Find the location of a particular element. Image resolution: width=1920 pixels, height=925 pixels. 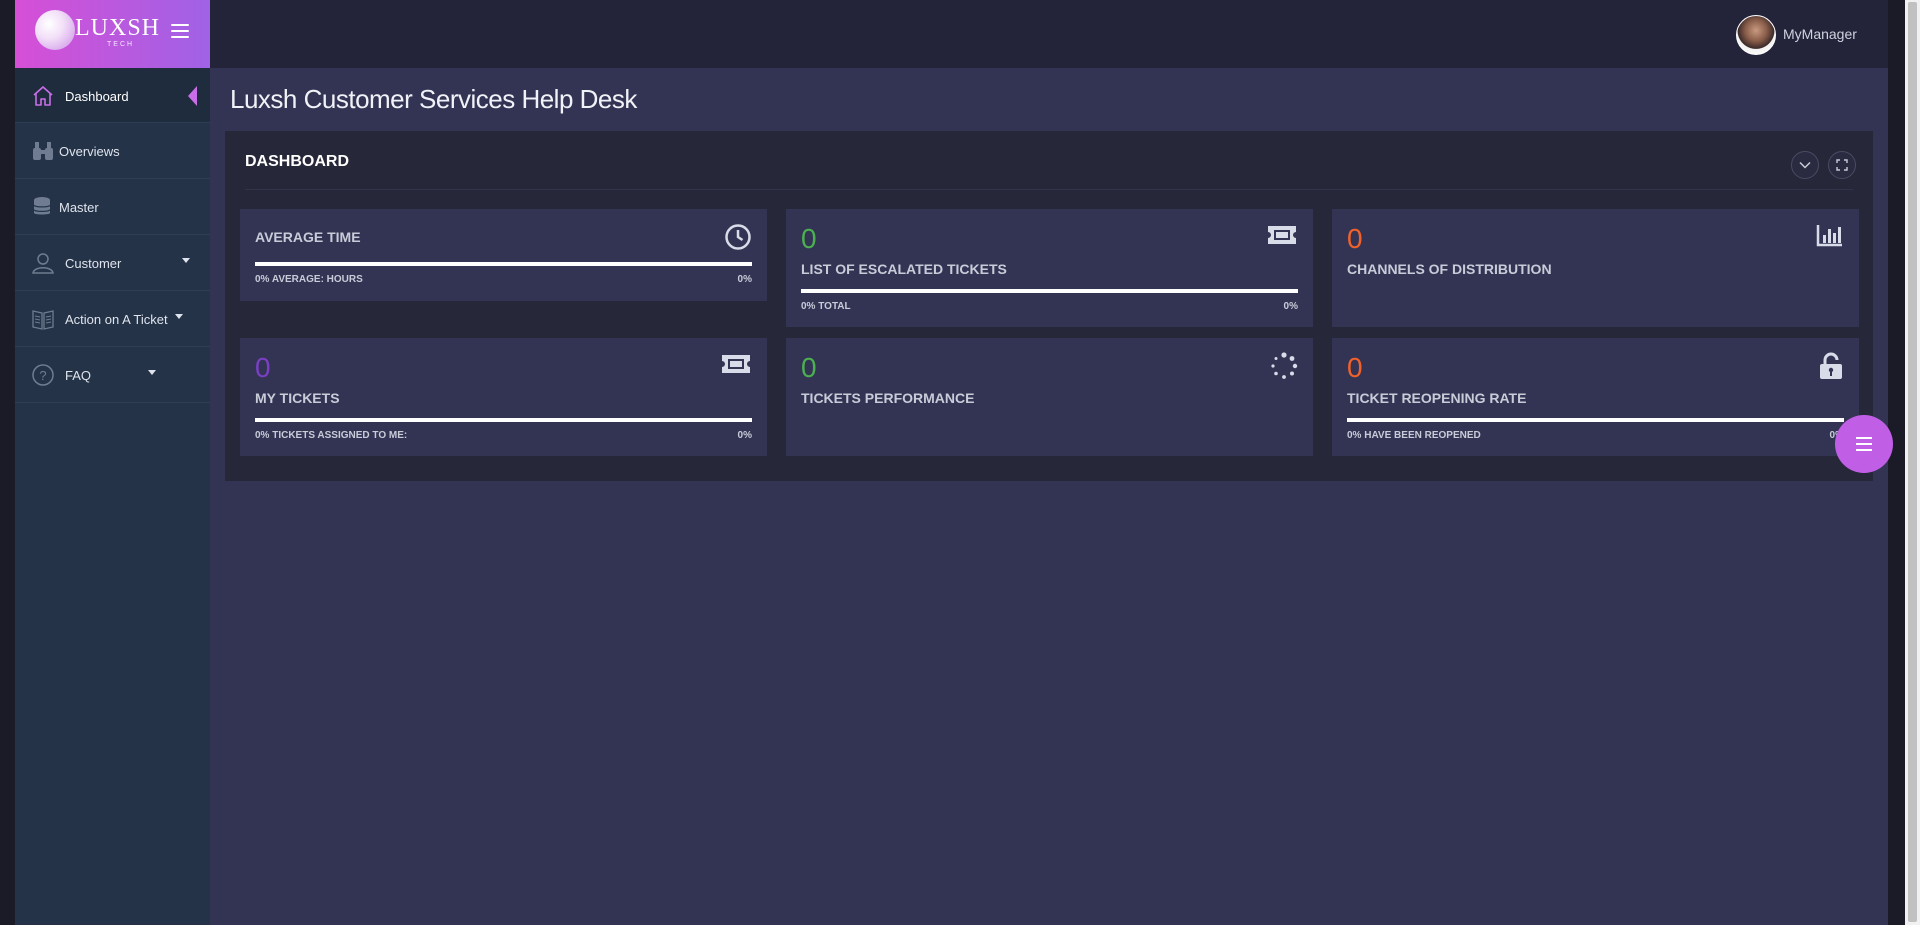

sidebar-item-label: Customer is located at coordinates (93, 263).